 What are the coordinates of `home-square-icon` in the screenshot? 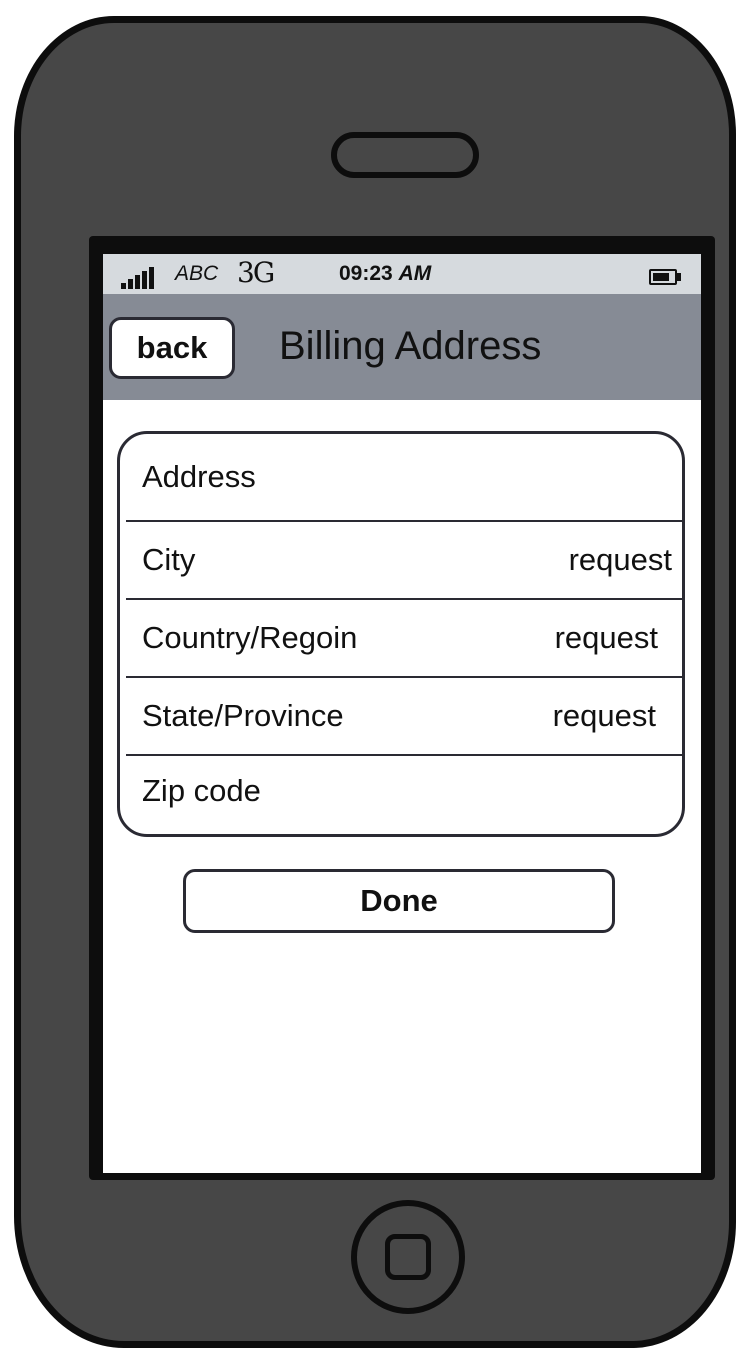 It's located at (408, 1257).